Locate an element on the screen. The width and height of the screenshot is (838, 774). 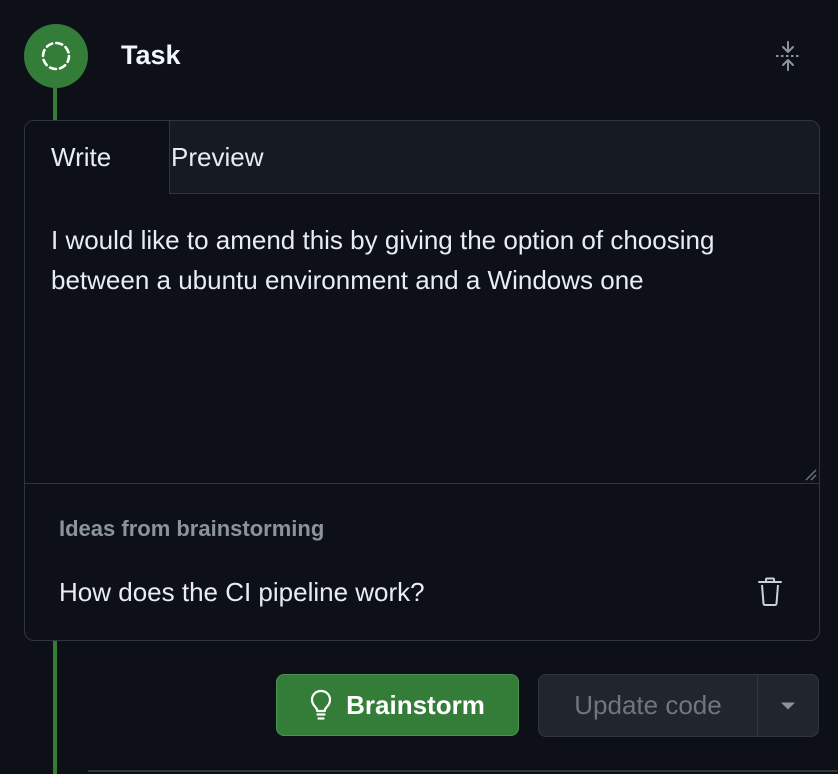
section-divider is located at coordinates (463, 771).